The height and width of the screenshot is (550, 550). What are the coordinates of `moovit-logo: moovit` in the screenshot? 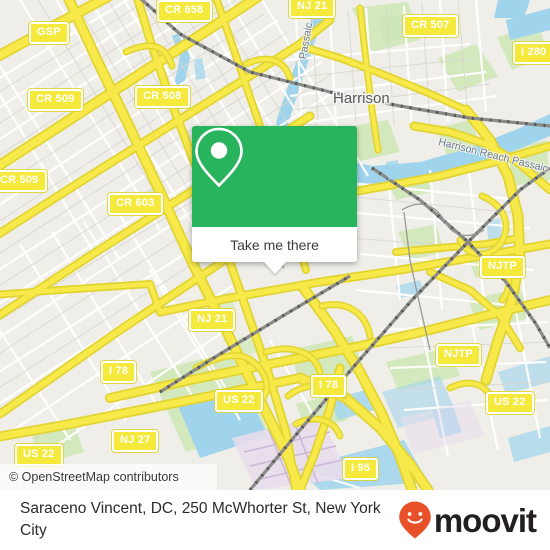 It's located at (467, 520).